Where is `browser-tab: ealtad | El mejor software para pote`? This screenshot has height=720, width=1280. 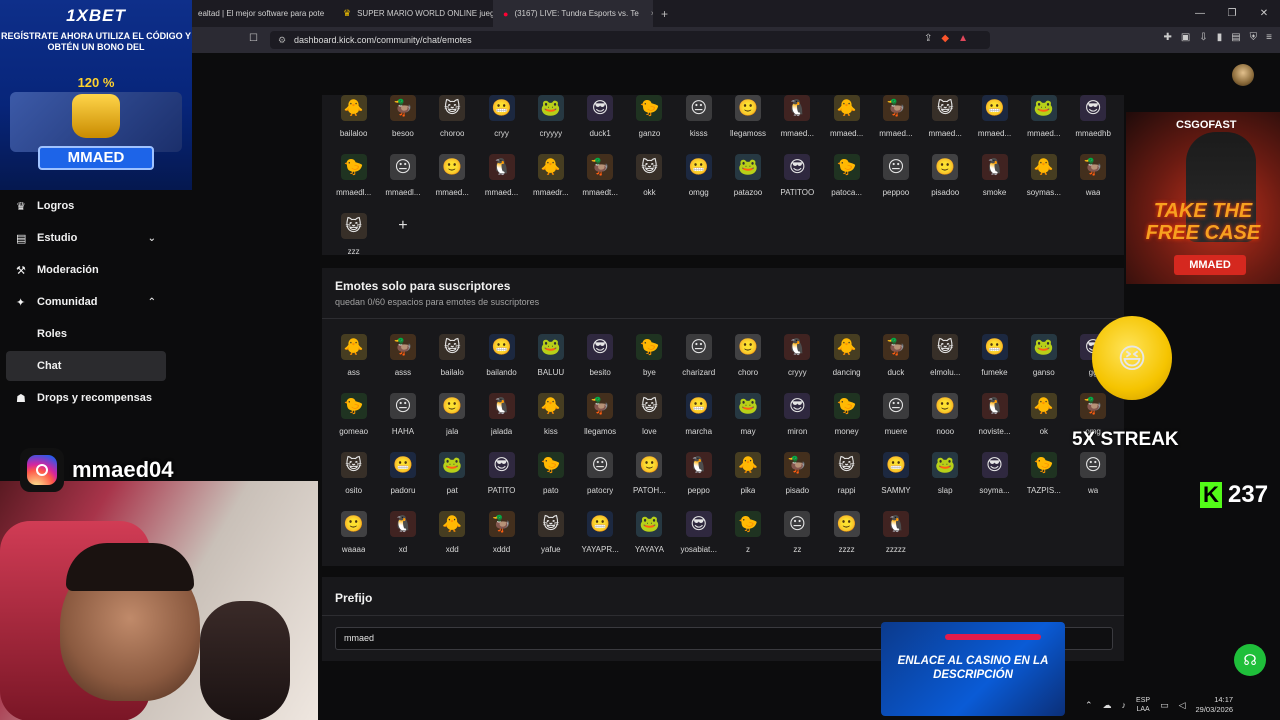
browser-tab: ealtad | El mejor software para pote is located at coordinates (260, 13).